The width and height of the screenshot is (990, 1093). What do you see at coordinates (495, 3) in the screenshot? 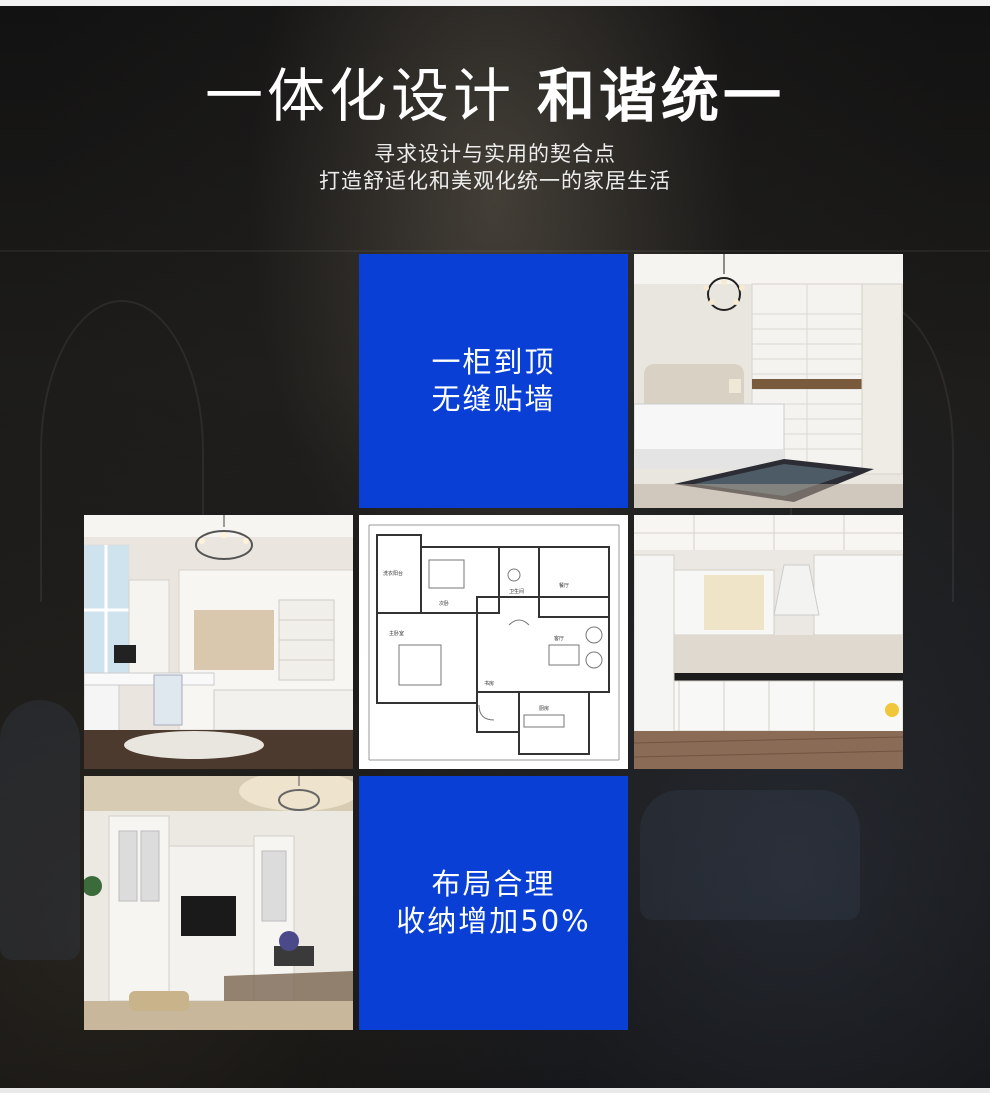
I see `top-border` at bounding box center [495, 3].